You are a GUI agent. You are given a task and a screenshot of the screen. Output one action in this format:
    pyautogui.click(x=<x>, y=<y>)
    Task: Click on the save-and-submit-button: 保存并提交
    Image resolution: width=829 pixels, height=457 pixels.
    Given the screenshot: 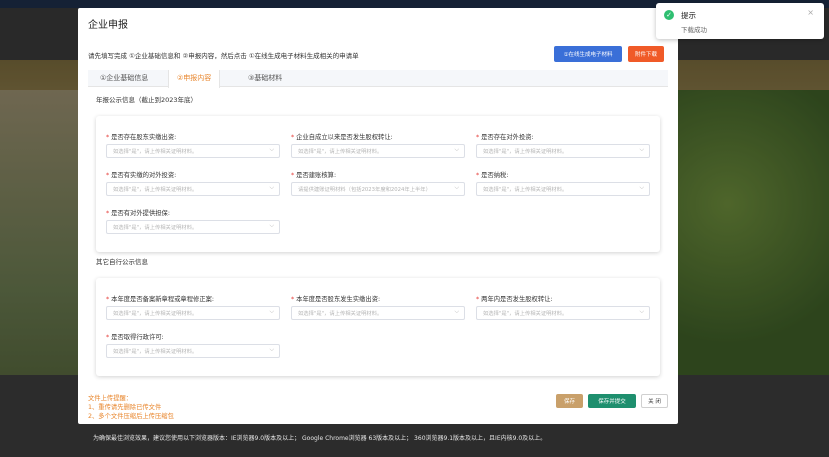 What is the action you would take?
    pyautogui.click(x=612, y=401)
    